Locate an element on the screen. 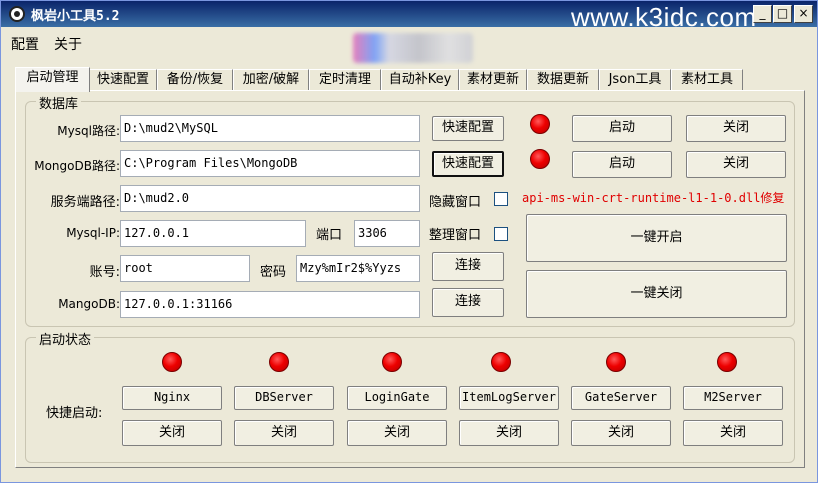  account-input: root is located at coordinates (185, 268).